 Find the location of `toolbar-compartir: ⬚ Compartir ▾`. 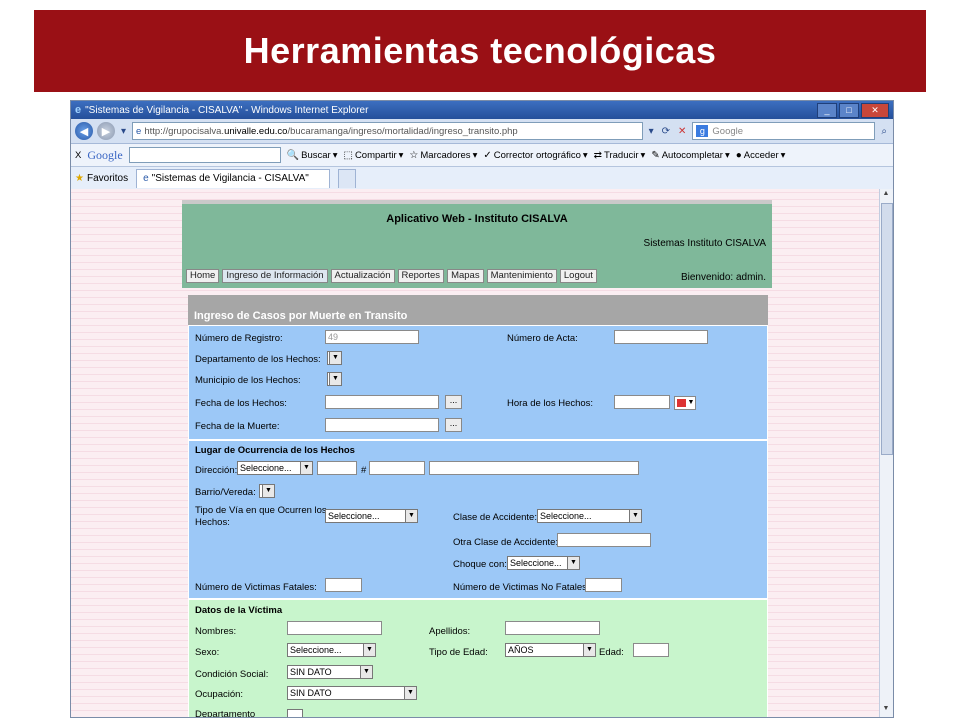

toolbar-compartir: ⬚ Compartir ▾ is located at coordinates (373, 155).